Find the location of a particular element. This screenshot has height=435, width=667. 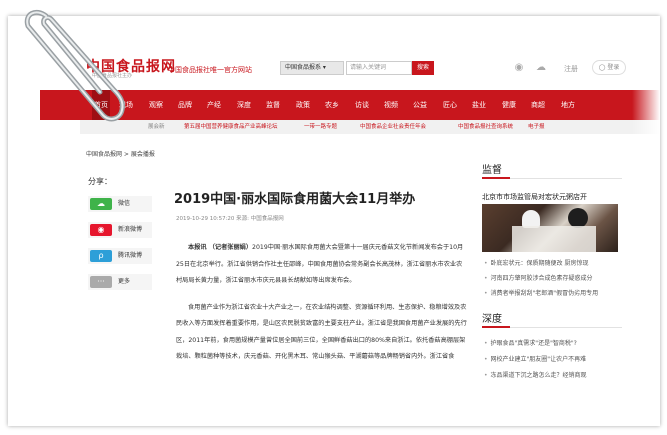

nav-item: 匠心 is located at coordinates (450, 105).